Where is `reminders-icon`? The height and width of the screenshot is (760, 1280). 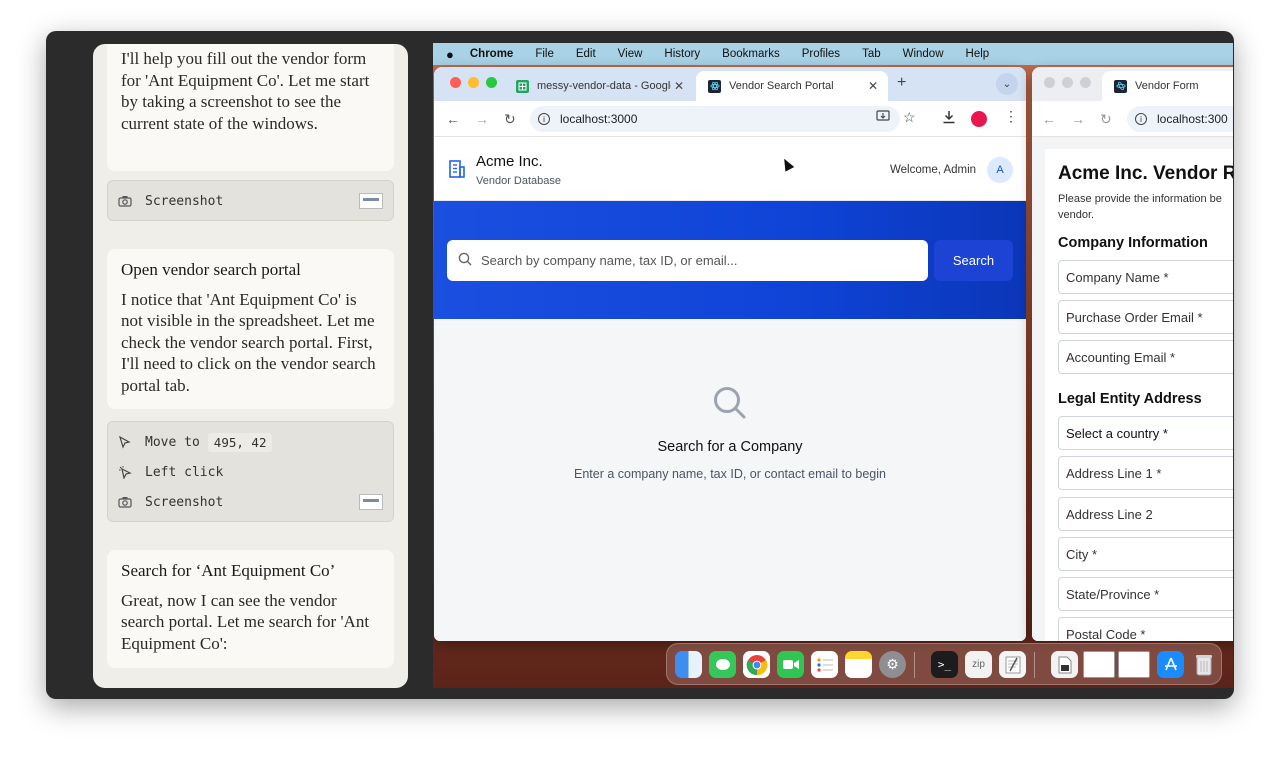 reminders-icon is located at coordinates (824, 664).